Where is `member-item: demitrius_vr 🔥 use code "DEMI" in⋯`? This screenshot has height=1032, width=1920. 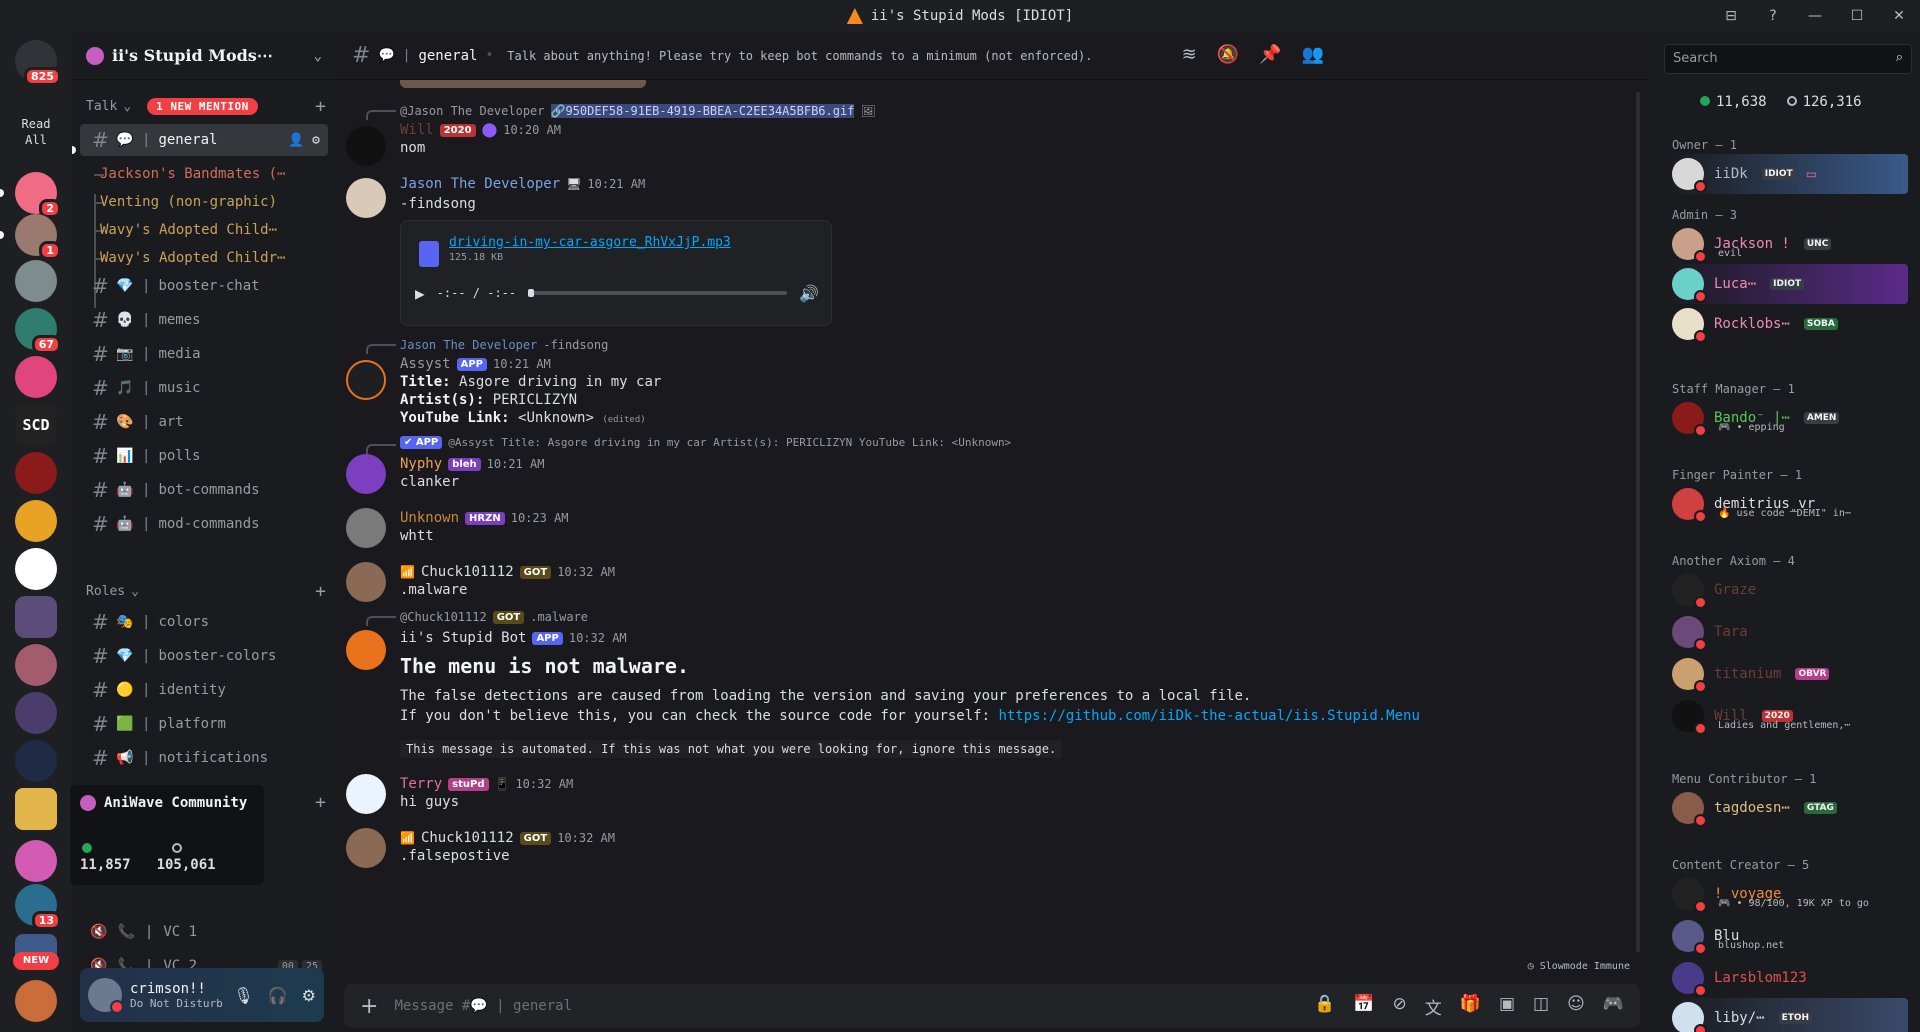
member-item: demitrius_vr 🔥 use code "DEMI" in⋯ is located at coordinates (1788, 504).